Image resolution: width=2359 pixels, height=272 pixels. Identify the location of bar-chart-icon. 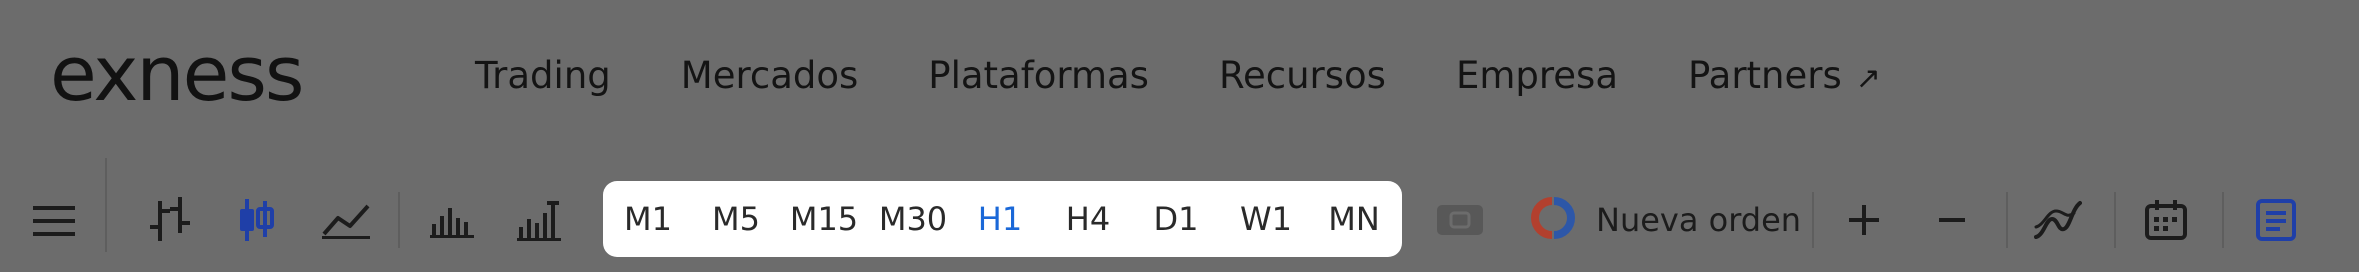
(170, 220).